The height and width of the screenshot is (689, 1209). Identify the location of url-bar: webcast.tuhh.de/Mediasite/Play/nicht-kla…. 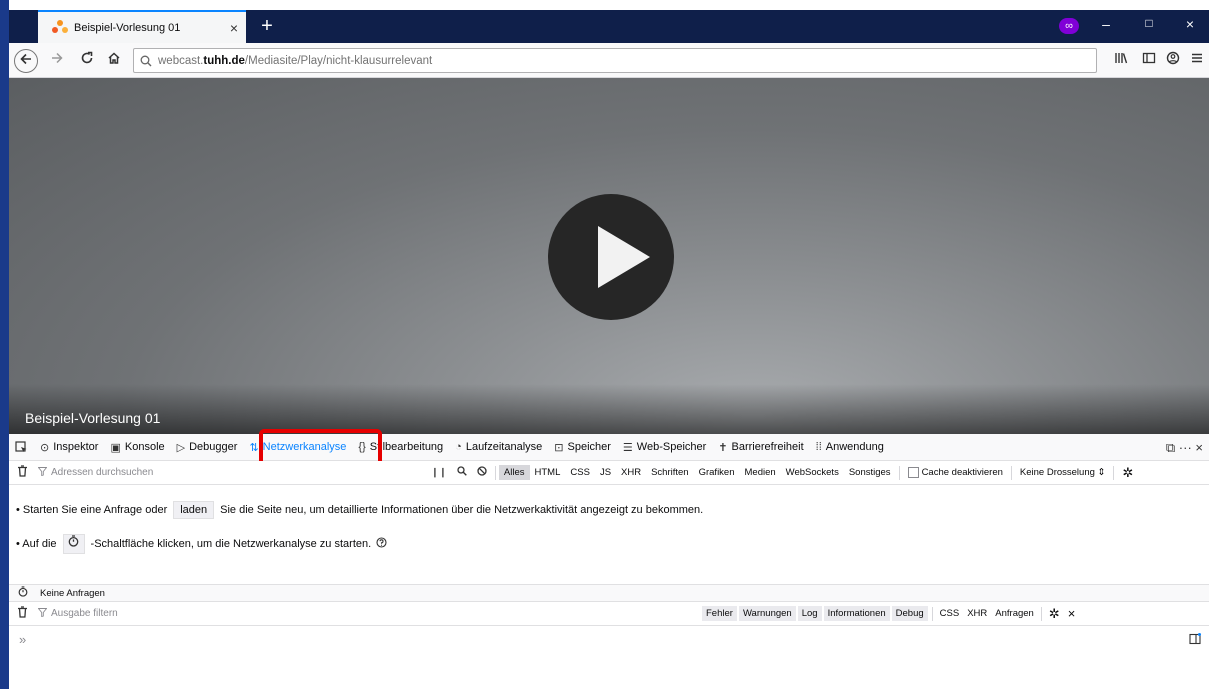
(615, 60).